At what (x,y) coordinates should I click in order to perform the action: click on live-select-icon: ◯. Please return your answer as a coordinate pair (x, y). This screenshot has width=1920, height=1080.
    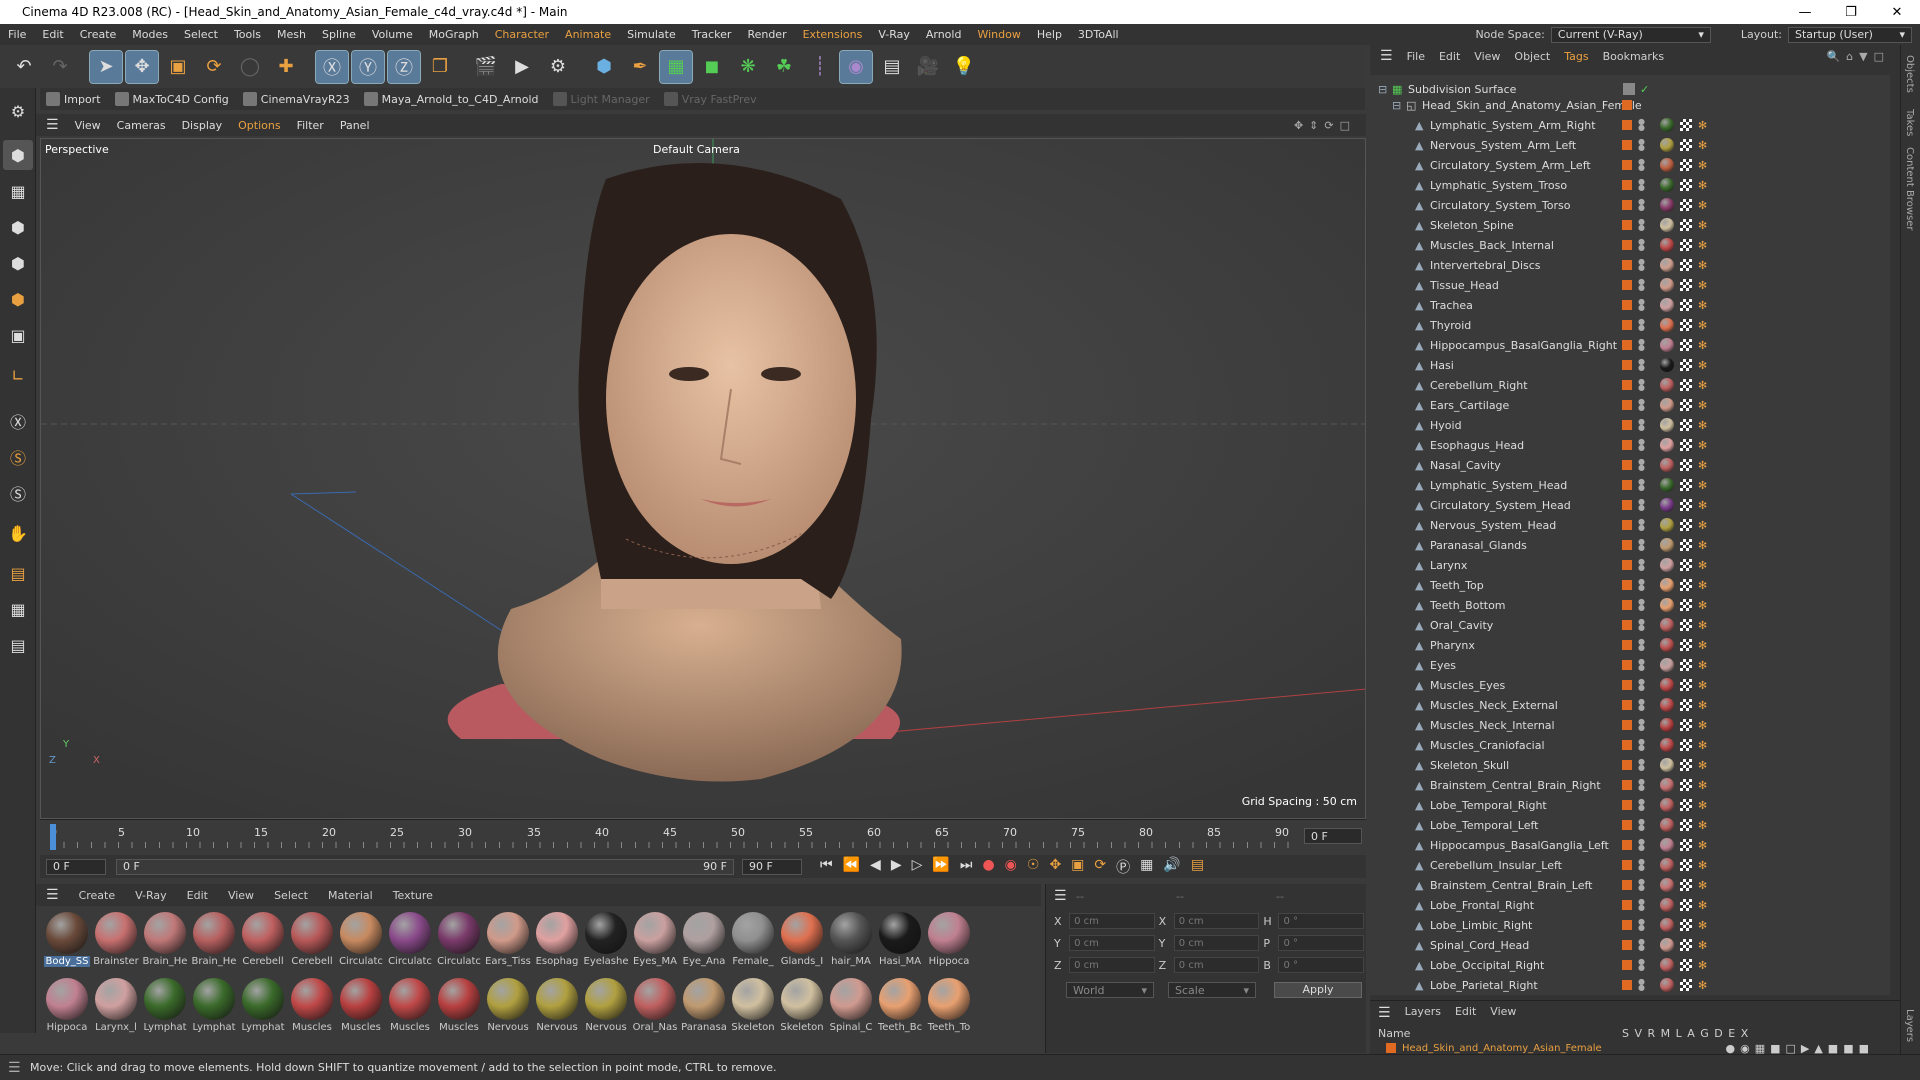
    Looking at the image, I should click on (250, 67).